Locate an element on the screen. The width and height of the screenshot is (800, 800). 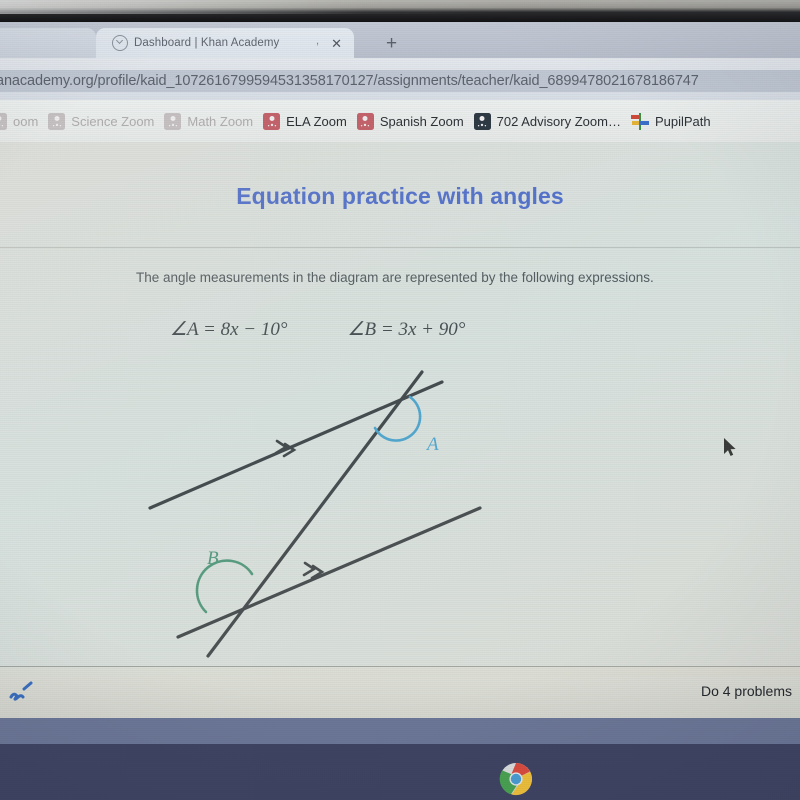
exercise-action-bar: Do 4 problems is located at coordinates (400, 692).